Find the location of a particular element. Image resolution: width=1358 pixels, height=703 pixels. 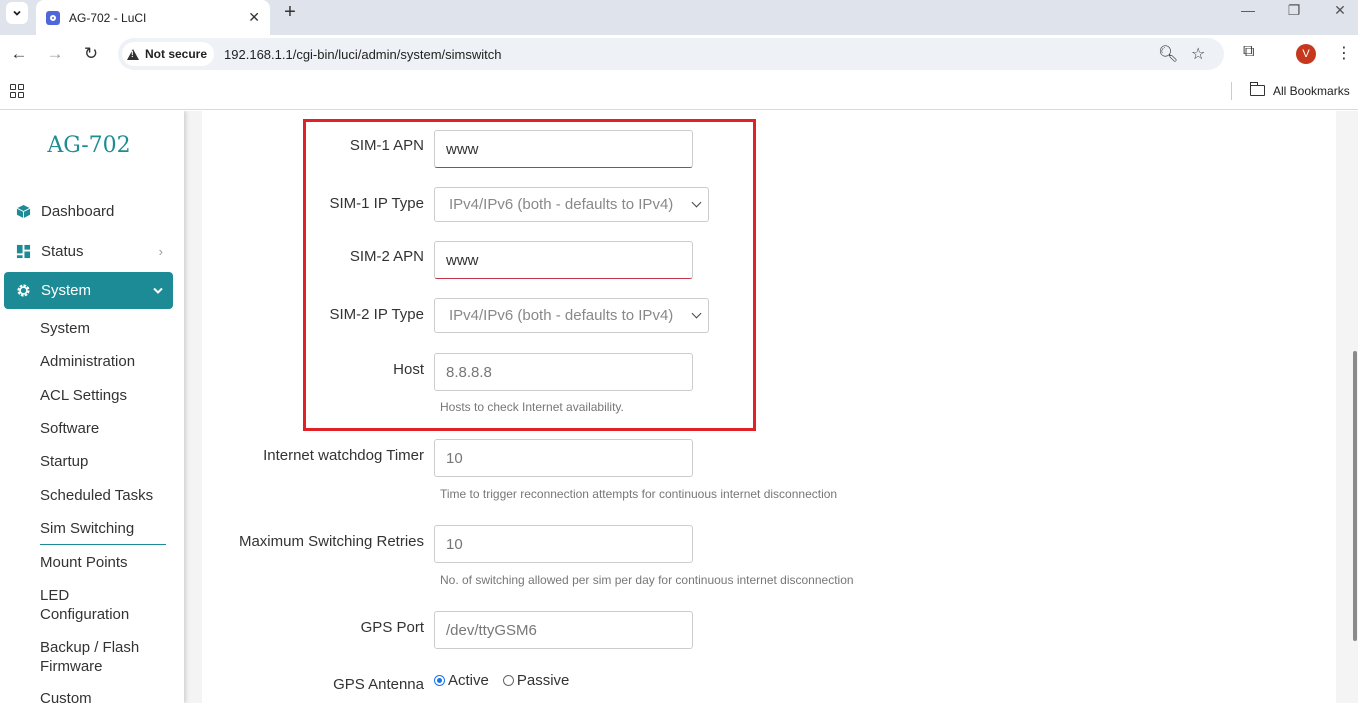

menu-item-system: System is located at coordinates (88, 290).